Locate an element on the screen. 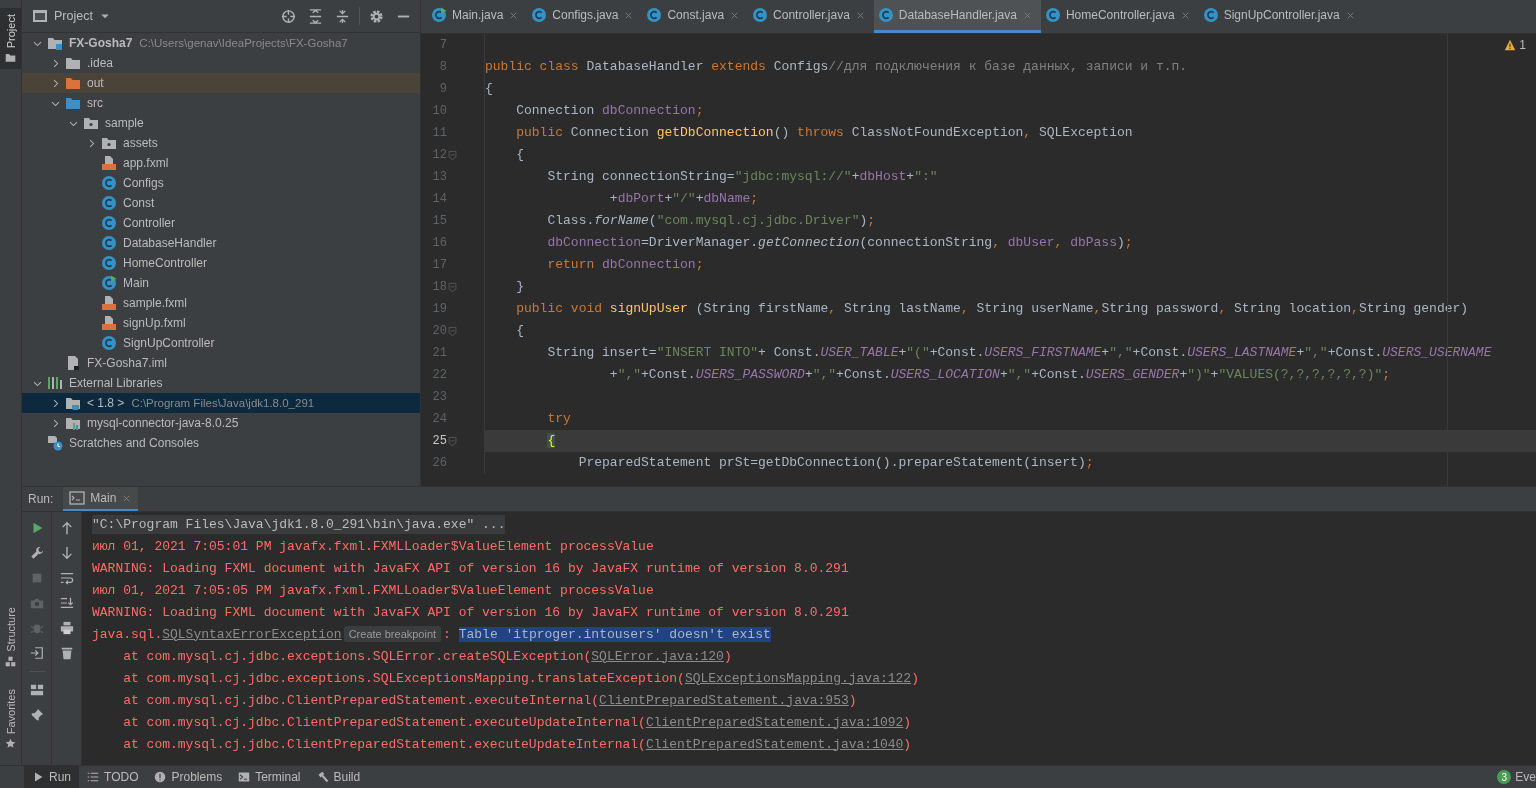  tree-item: out is located at coordinates (221, 83).